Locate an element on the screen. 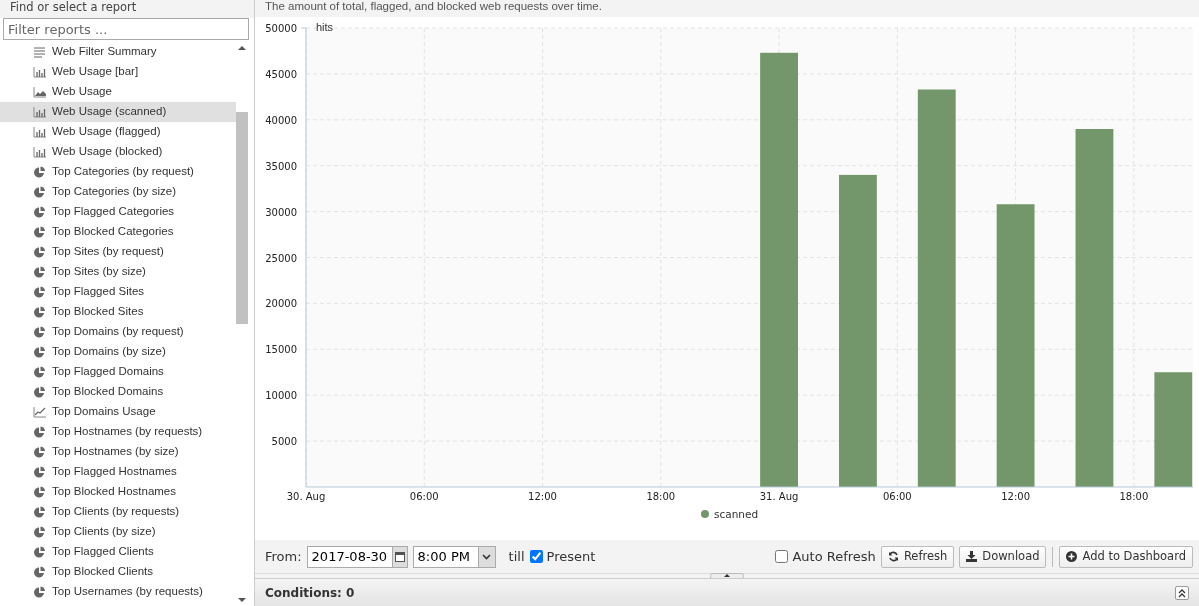  date-field: 2017-08-30 is located at coordinates (349, 556).